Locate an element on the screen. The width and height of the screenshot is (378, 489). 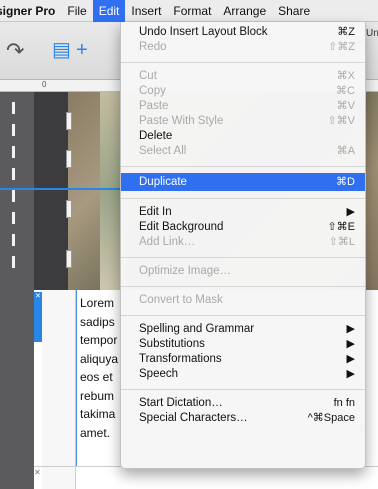
menu-item-label: Undo Insert Layout Block is located at coordinates (203, 32).